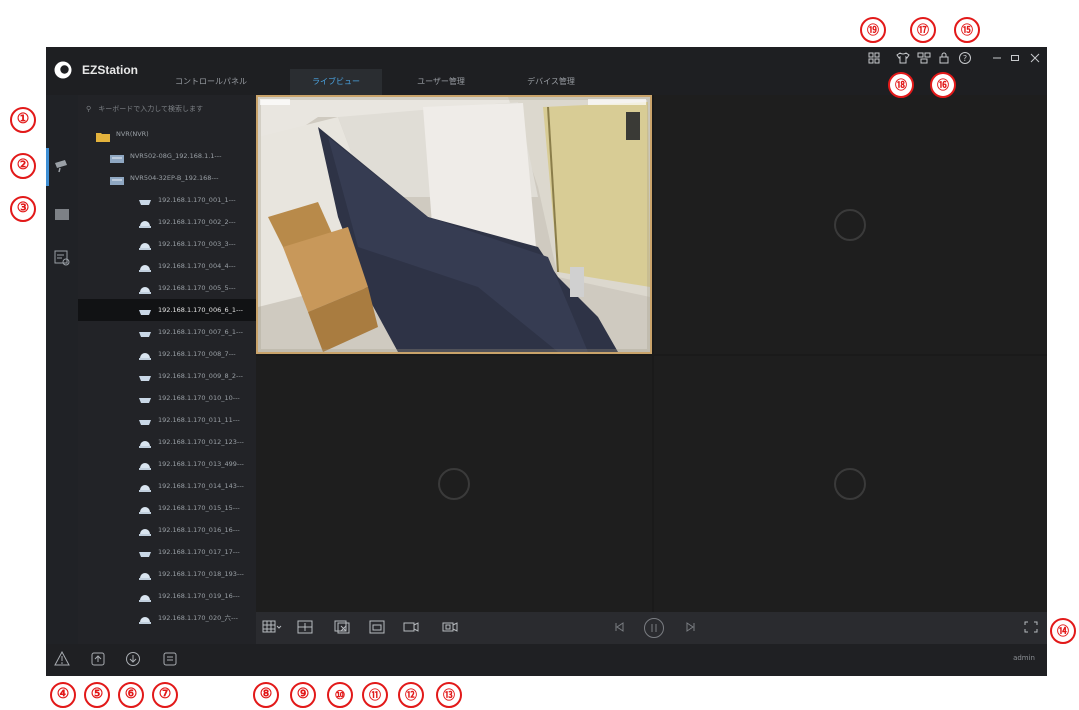 The width and height of the screenshot is (1079, 710). I want to click on tree-camera: 192.168.1.170_010_10---, so click(167, 398).